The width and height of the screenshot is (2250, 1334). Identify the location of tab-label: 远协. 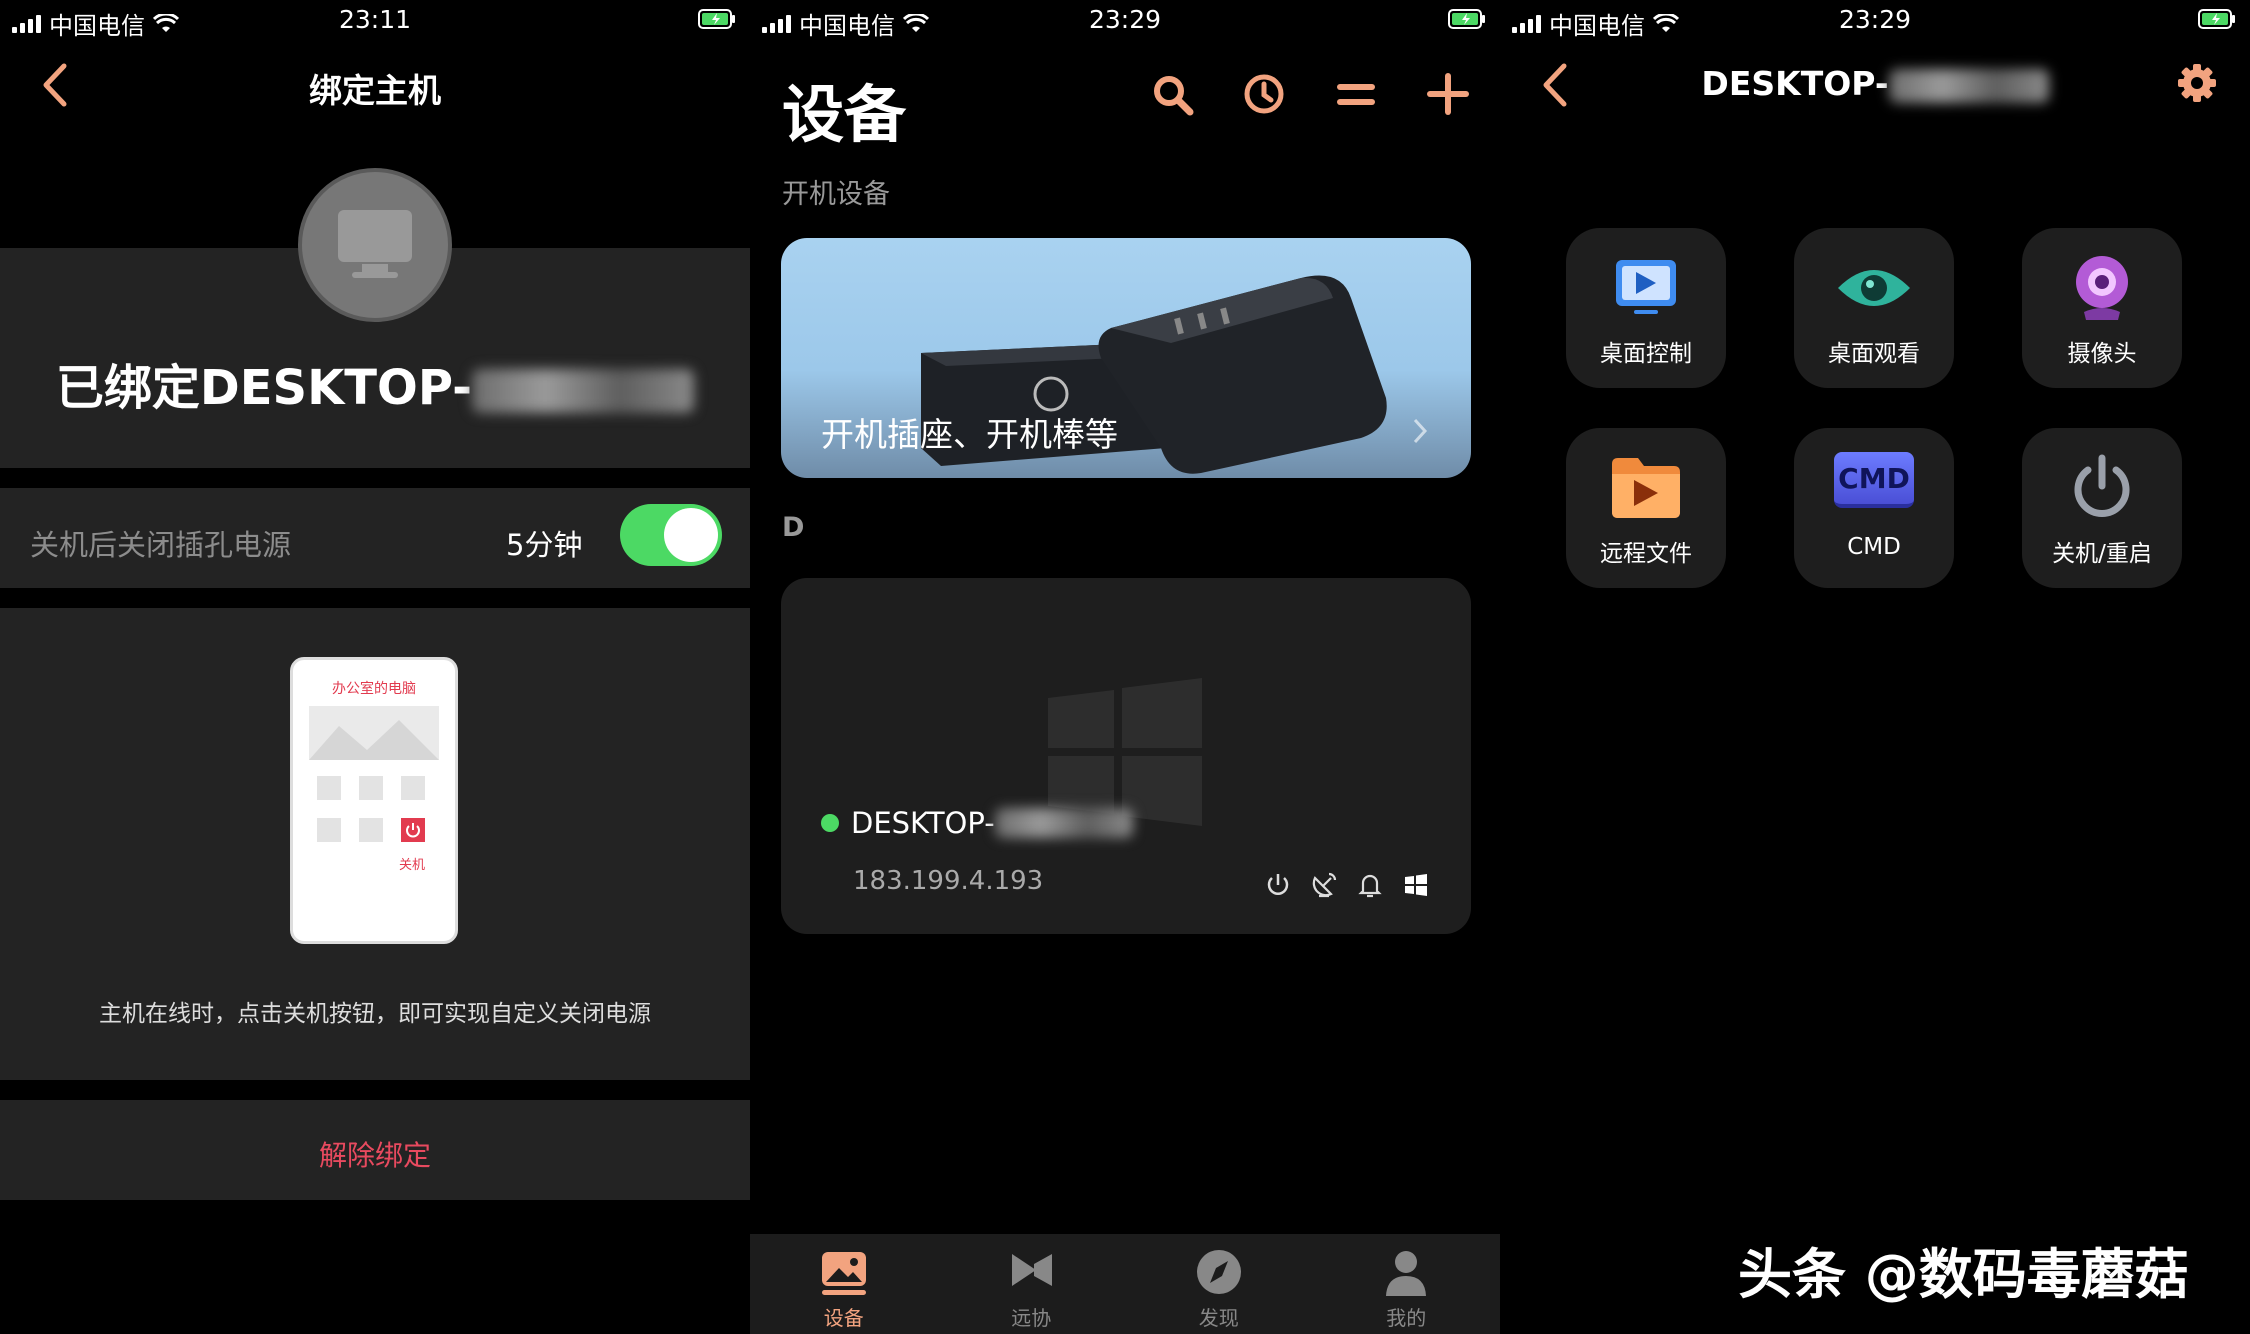
(1031, 1318).